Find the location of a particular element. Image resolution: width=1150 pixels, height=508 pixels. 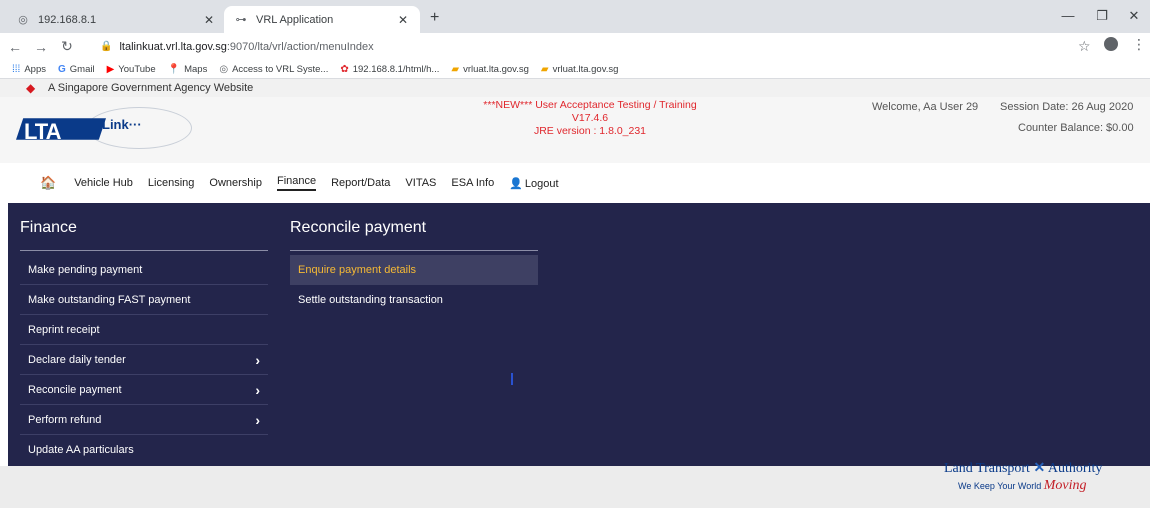

url-host: ltalinkuat.vrl.lta.gov.sg is located at coordinates (173, 46).